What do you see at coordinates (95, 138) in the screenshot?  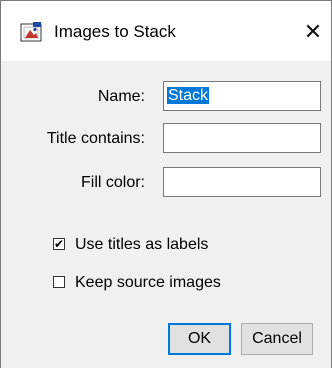 I see `title-contains-label: Title contains:` at bounding box center [95, 138].